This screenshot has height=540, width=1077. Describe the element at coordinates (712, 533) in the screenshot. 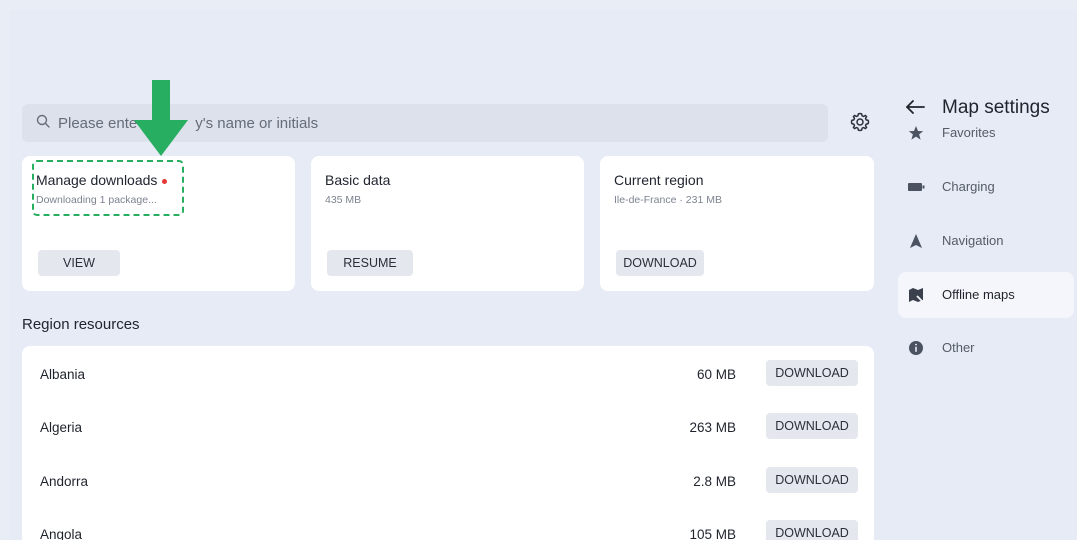

I see `region-size: 105 MB` at that location.